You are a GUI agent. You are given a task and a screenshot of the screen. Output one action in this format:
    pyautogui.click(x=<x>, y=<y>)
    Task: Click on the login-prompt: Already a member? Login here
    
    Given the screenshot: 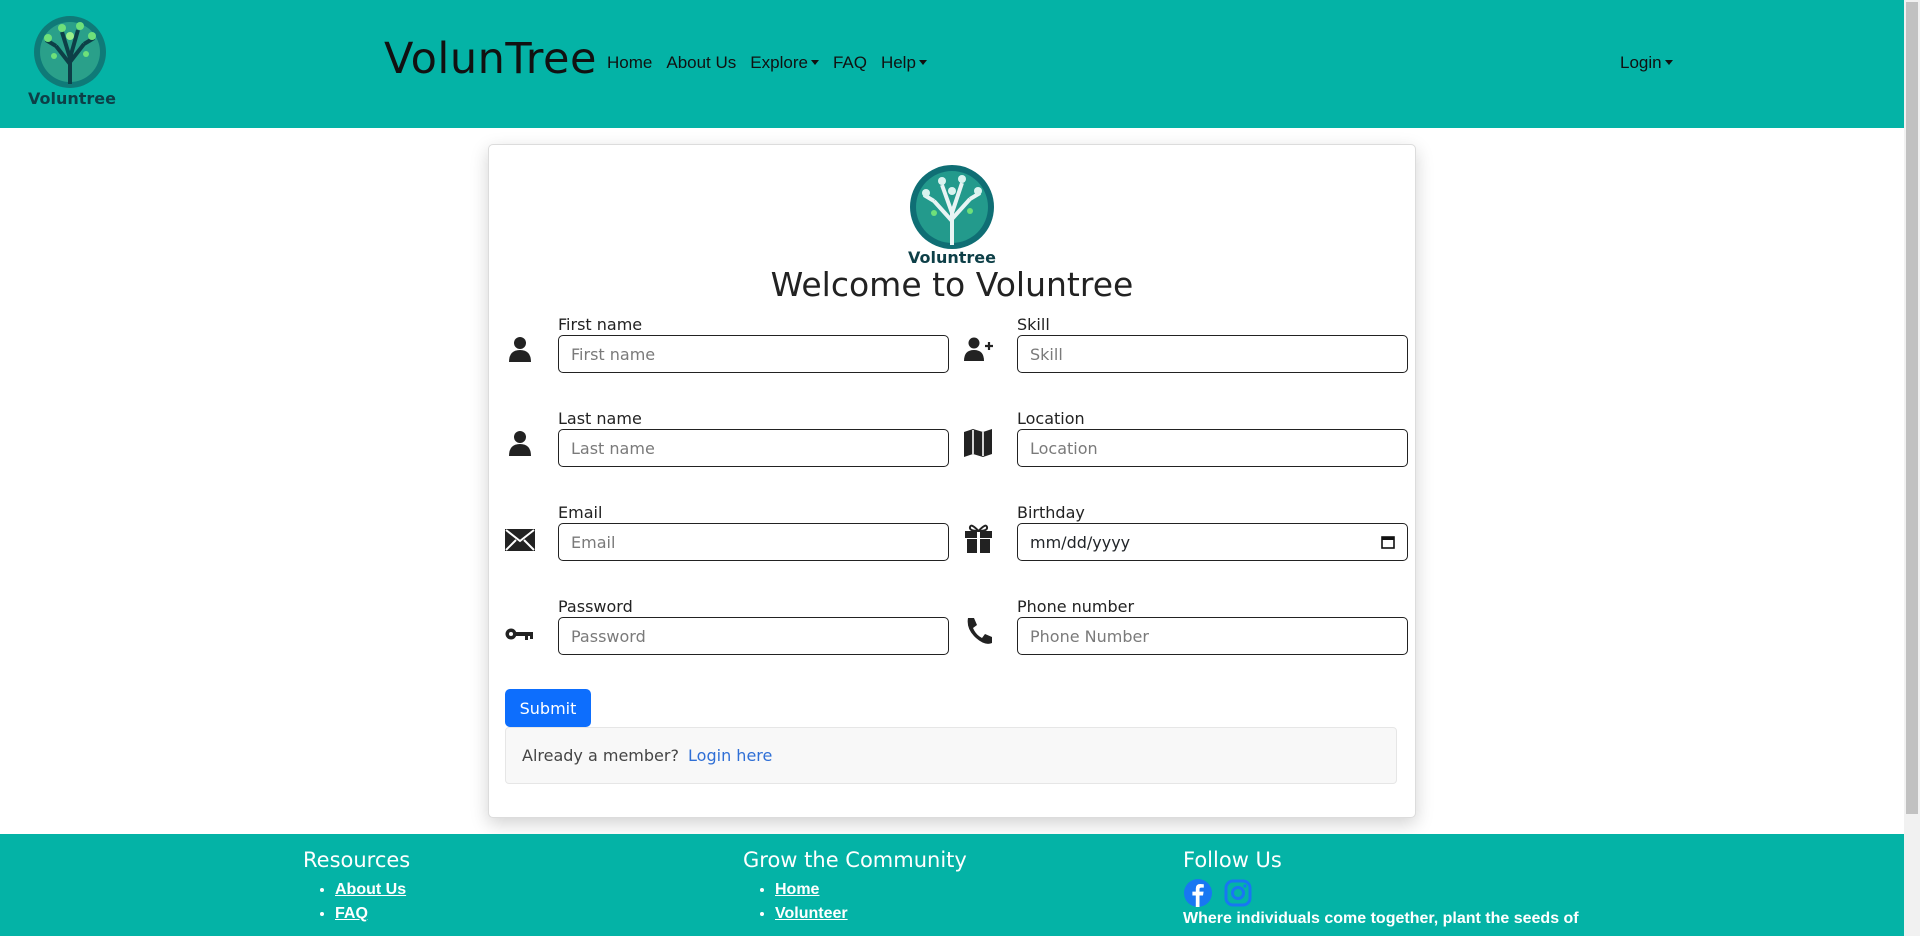 What is the action you would take?
    pyautogui.click(x=647, y=755)
    